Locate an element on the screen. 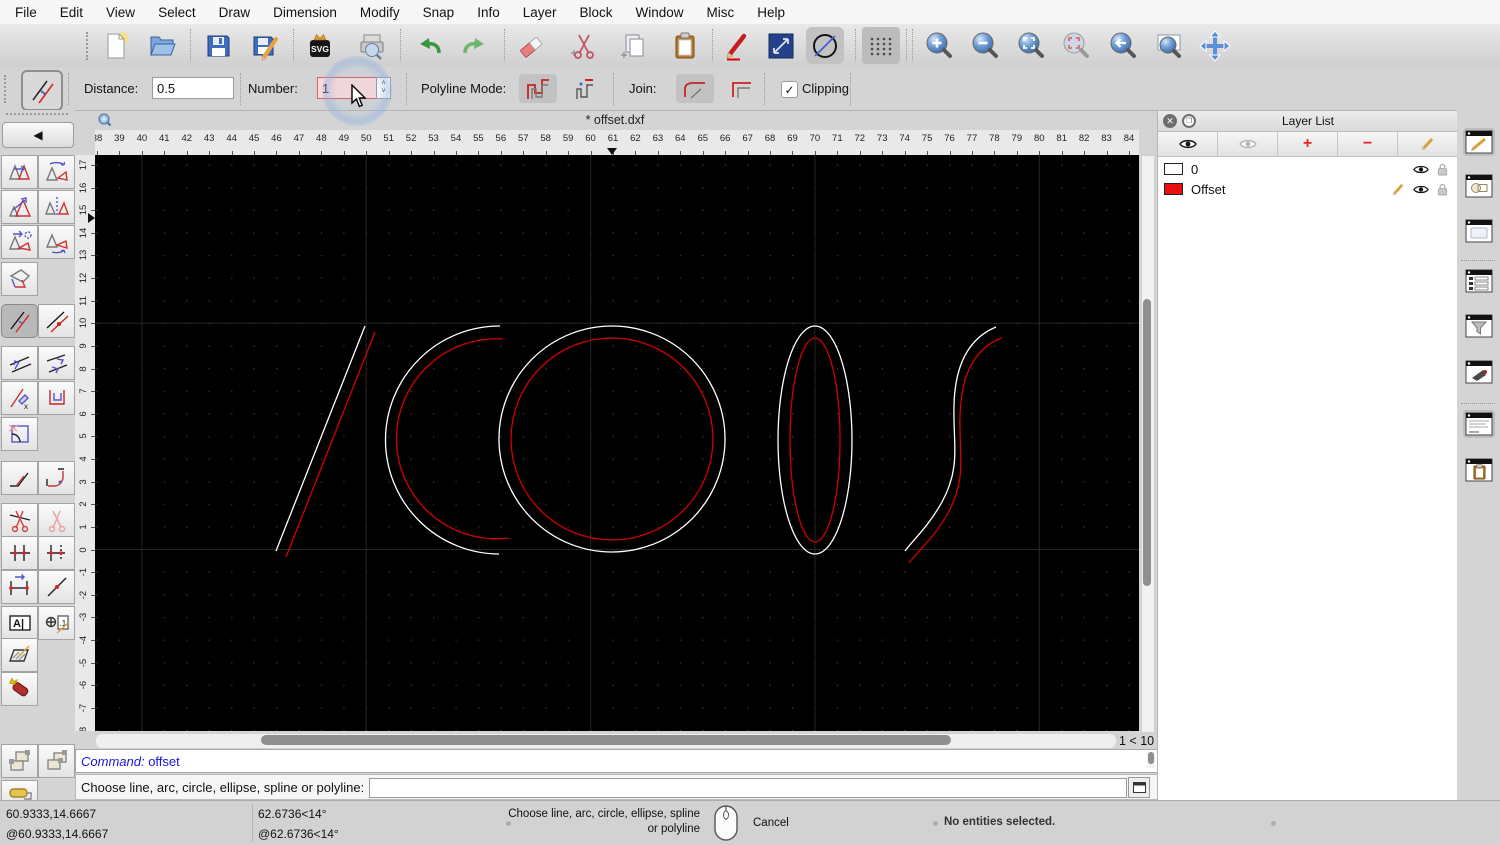  paste-button is located at coordinates (685, 45).